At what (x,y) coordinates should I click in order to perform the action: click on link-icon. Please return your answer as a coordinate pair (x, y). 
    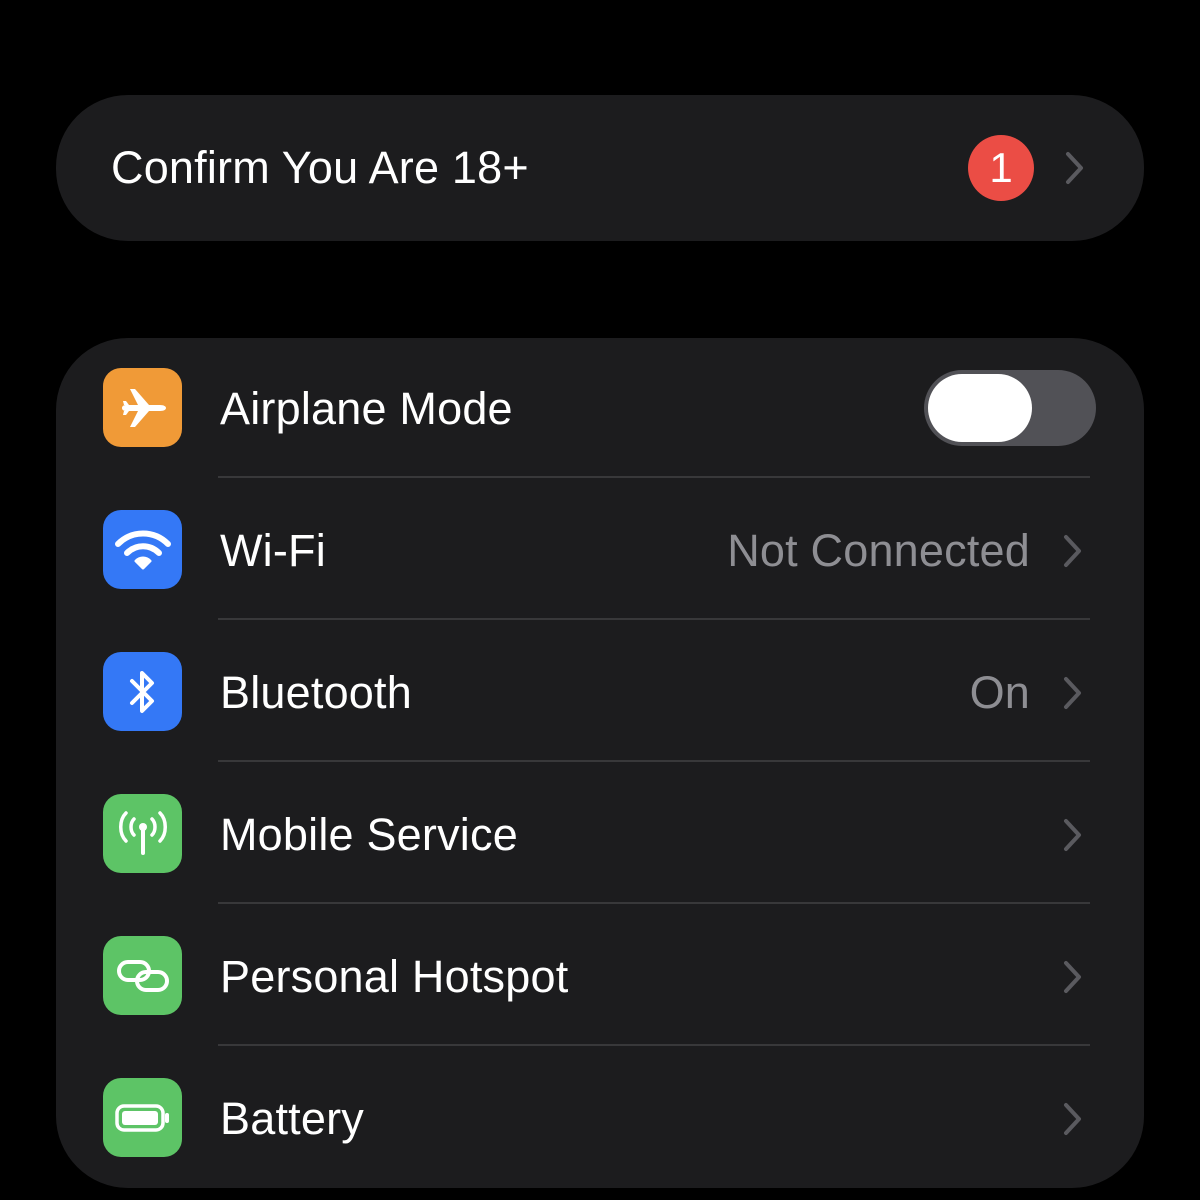
    Looking at the image, I should click on (142, 975).